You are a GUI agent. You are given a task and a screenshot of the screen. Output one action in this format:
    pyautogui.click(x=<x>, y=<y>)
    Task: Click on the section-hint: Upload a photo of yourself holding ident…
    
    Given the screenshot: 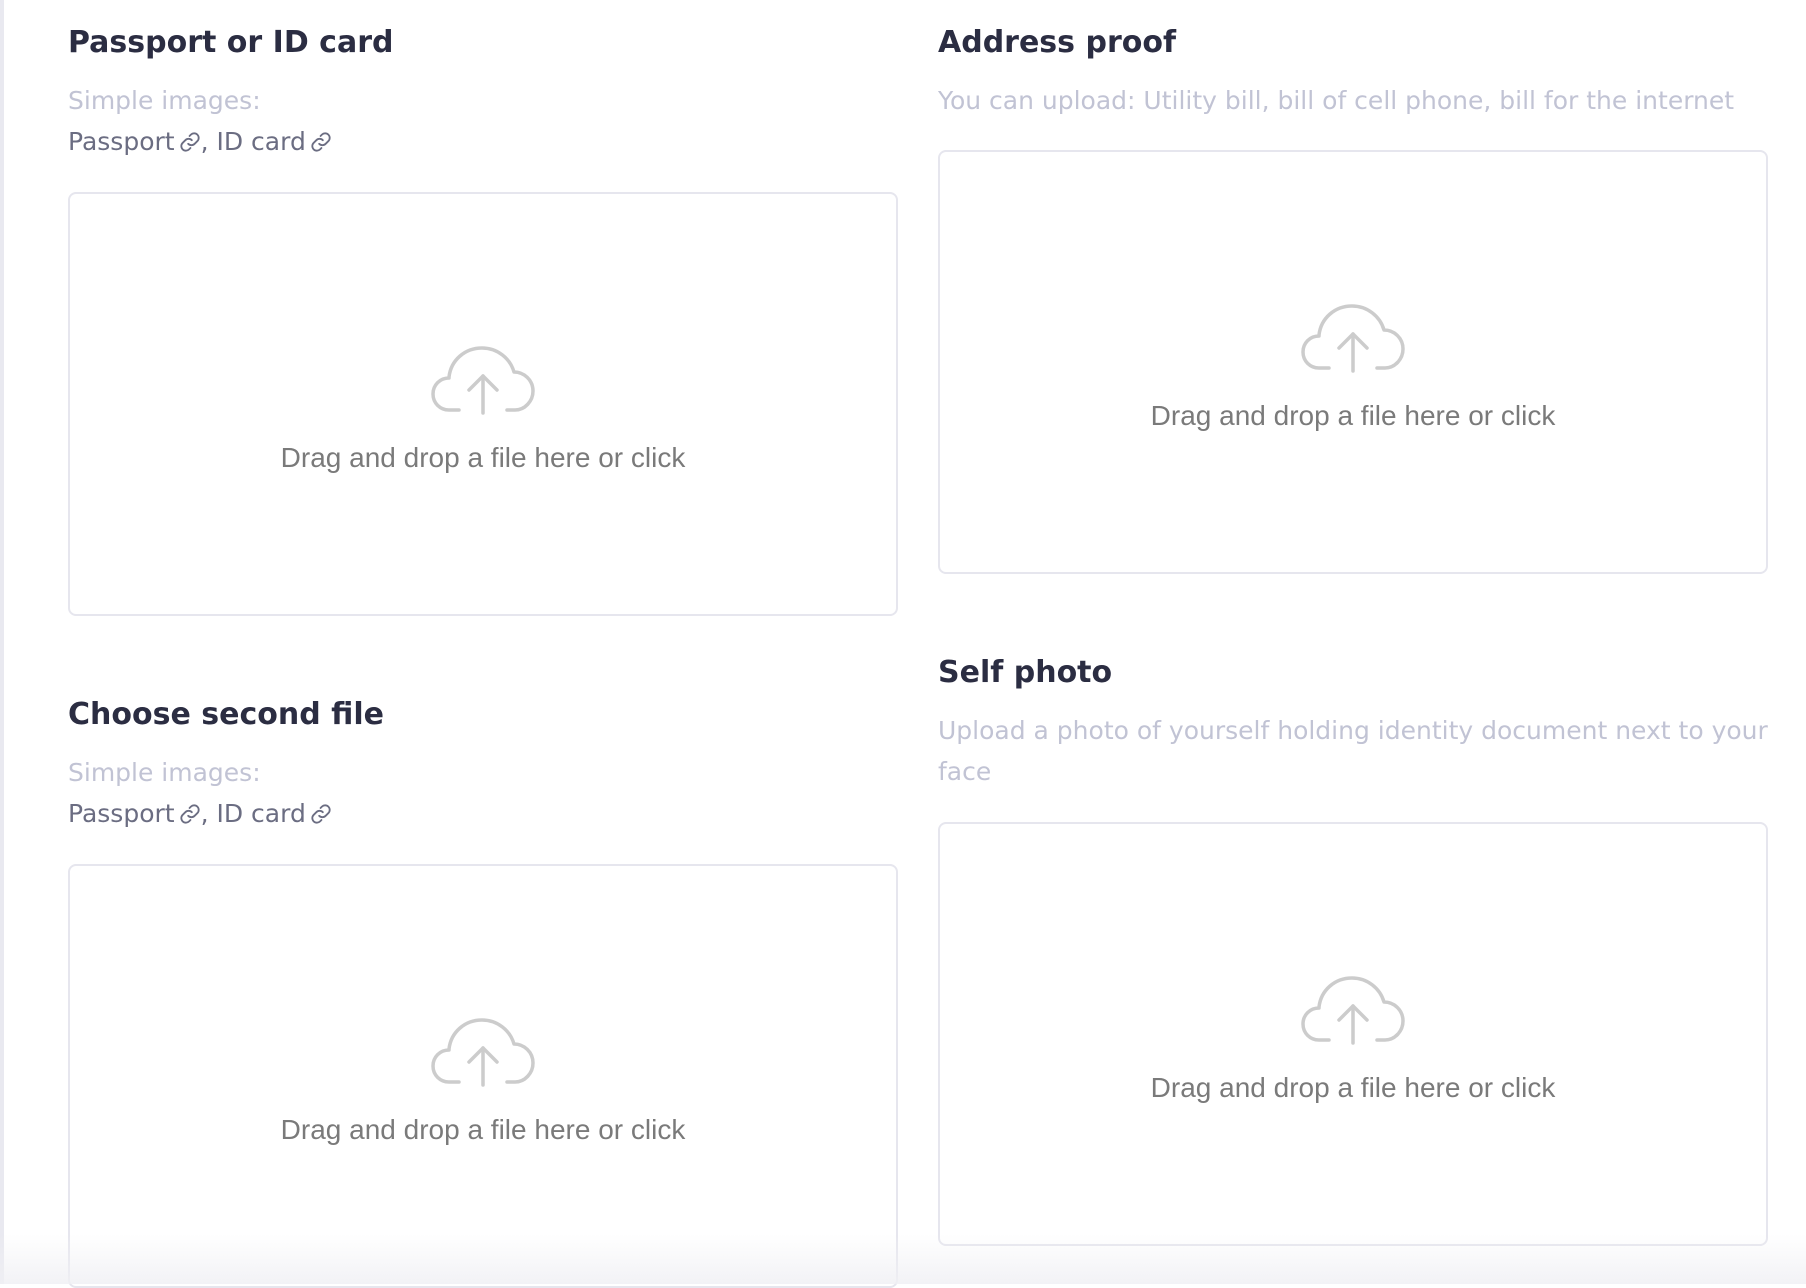 What is the action you would take?
    pyautogui.click(x=1353, y=751)
    